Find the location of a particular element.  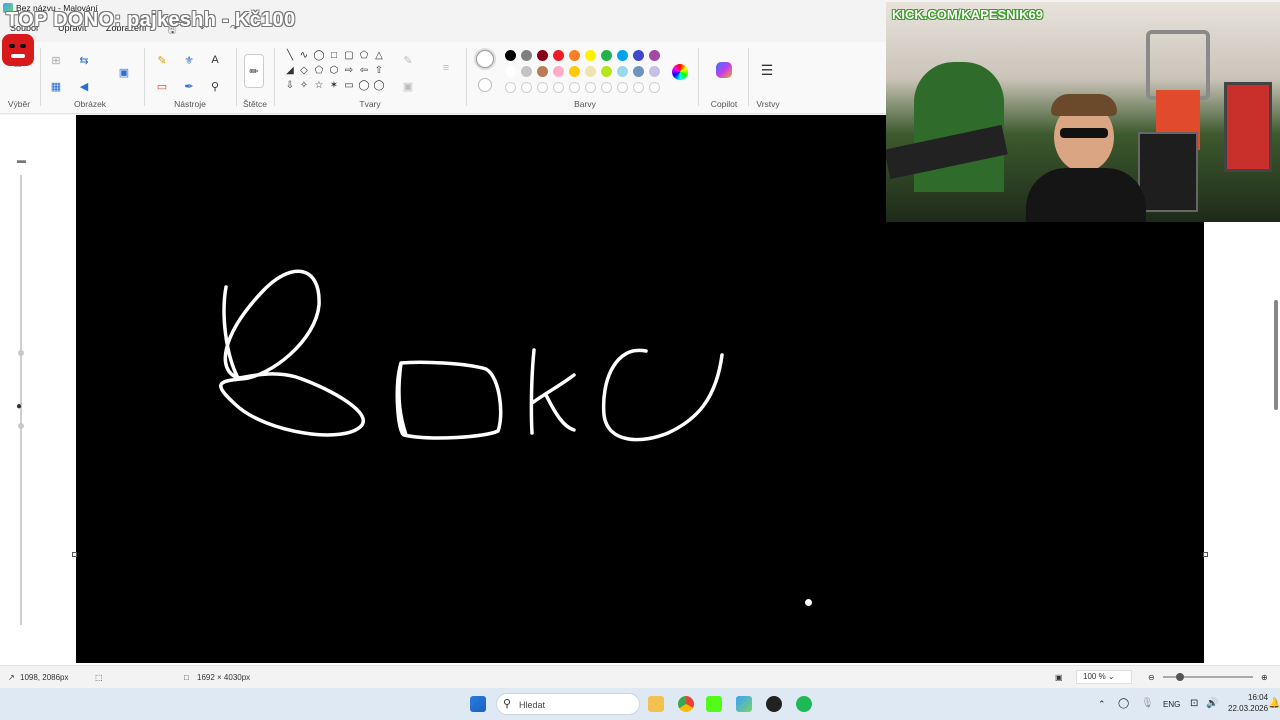

volume-icon: 🔊 is located at coordinates (1212, 703).